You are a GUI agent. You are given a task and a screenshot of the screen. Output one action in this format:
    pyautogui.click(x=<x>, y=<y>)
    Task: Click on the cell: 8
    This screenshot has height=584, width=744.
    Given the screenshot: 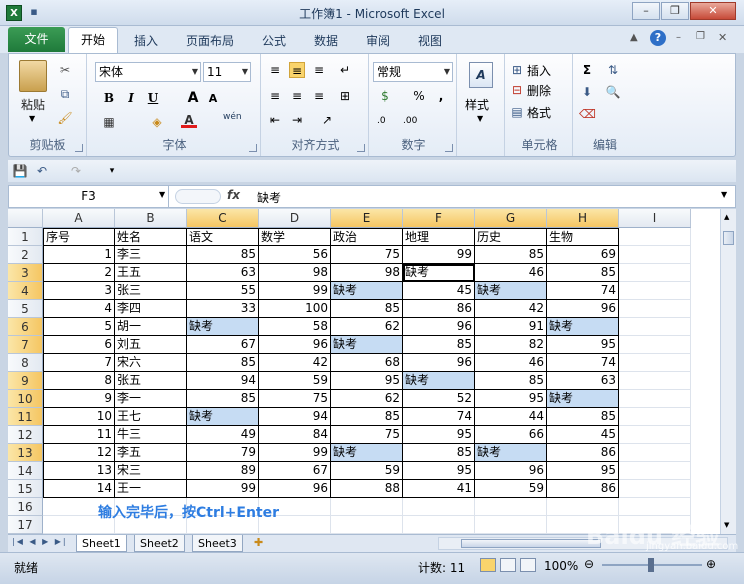 What is the action you would take?
    pyautogui.click(x=79, y=381)
    